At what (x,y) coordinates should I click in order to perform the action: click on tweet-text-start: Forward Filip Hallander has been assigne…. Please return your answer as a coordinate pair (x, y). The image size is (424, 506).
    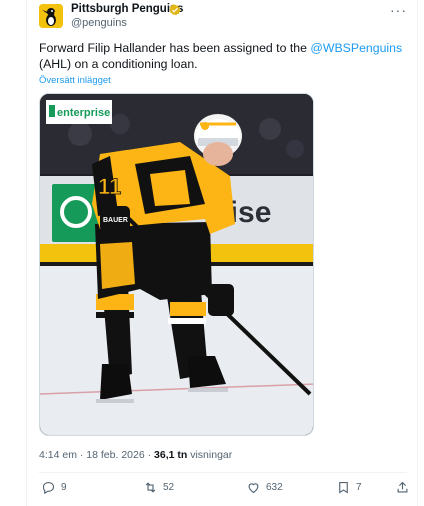
    Looking at the image, I should click on (175, 48).